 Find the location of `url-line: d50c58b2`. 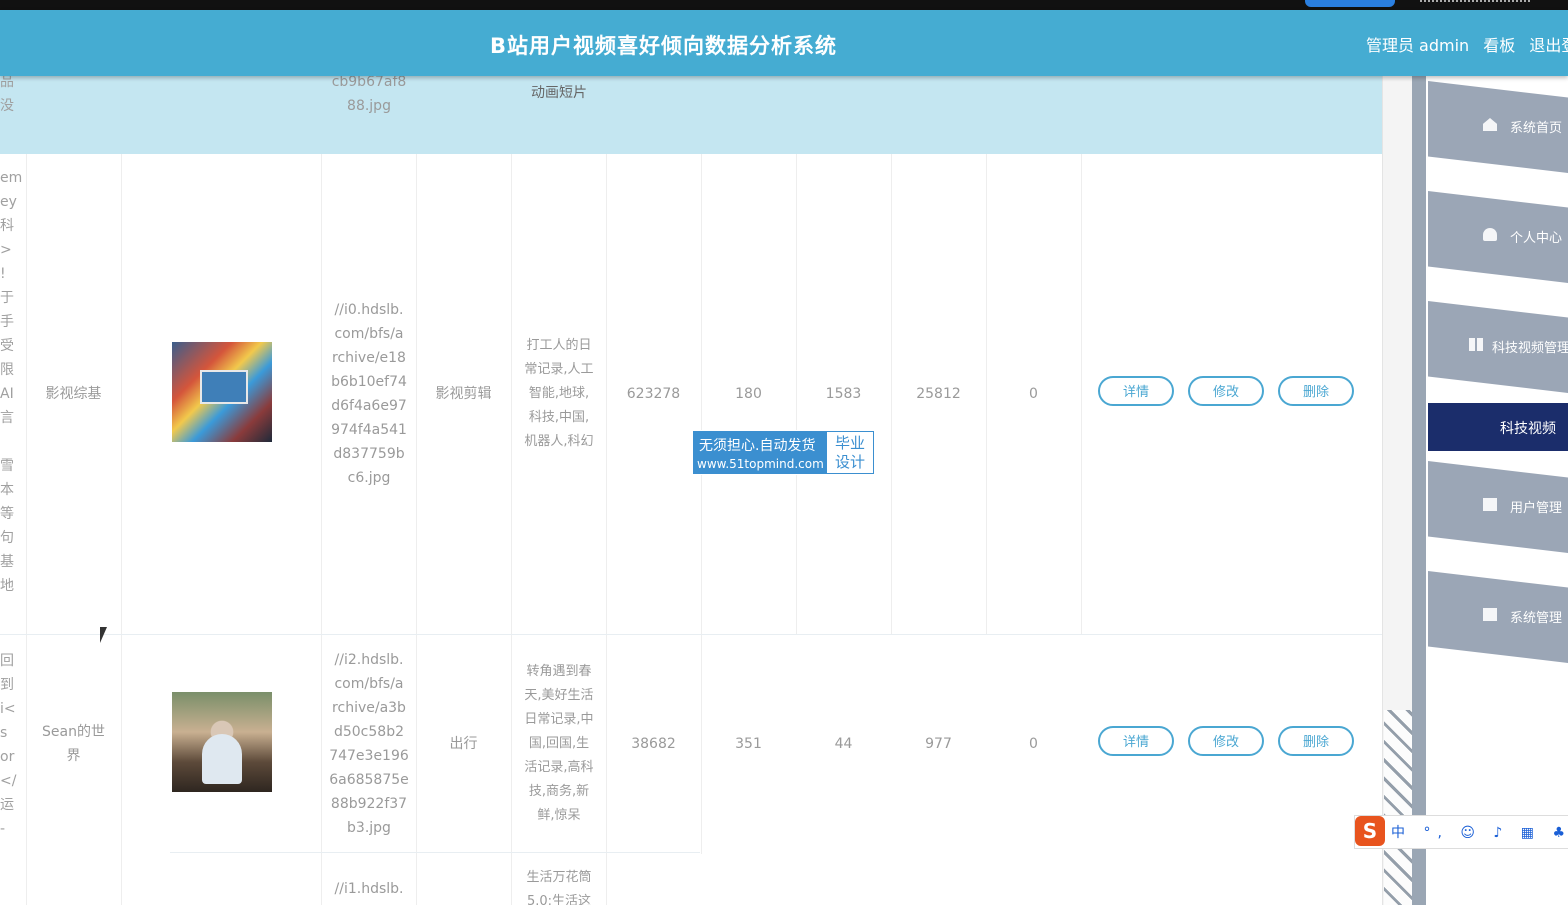

url-line: d50c58b2 is located at coordinates (368, 732).